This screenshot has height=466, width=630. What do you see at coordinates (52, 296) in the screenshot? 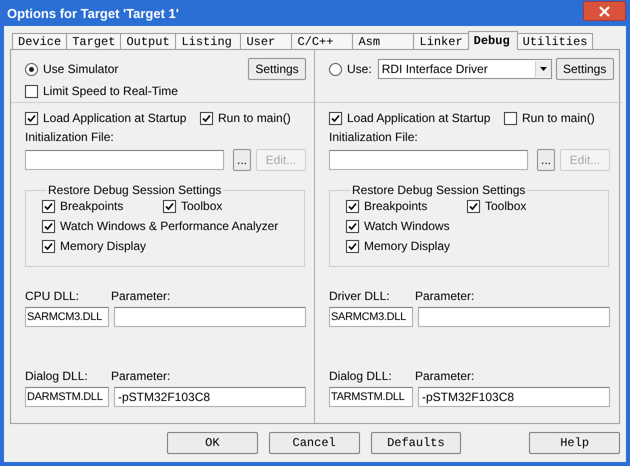
I see `dll-label: CPU DLL:` at bounding box center [52, 296].